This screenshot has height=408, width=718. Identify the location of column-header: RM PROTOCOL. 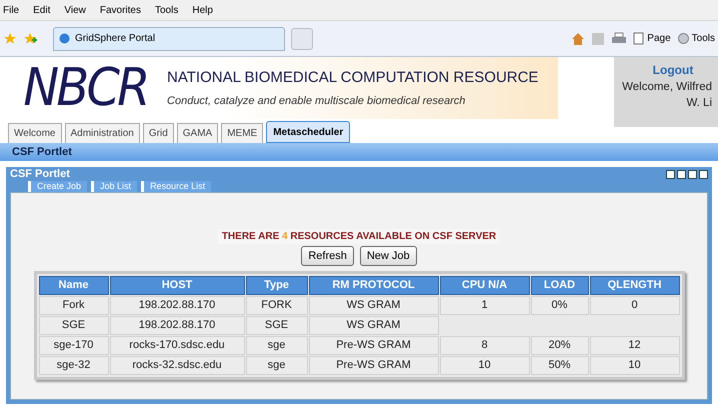
(373, 285).